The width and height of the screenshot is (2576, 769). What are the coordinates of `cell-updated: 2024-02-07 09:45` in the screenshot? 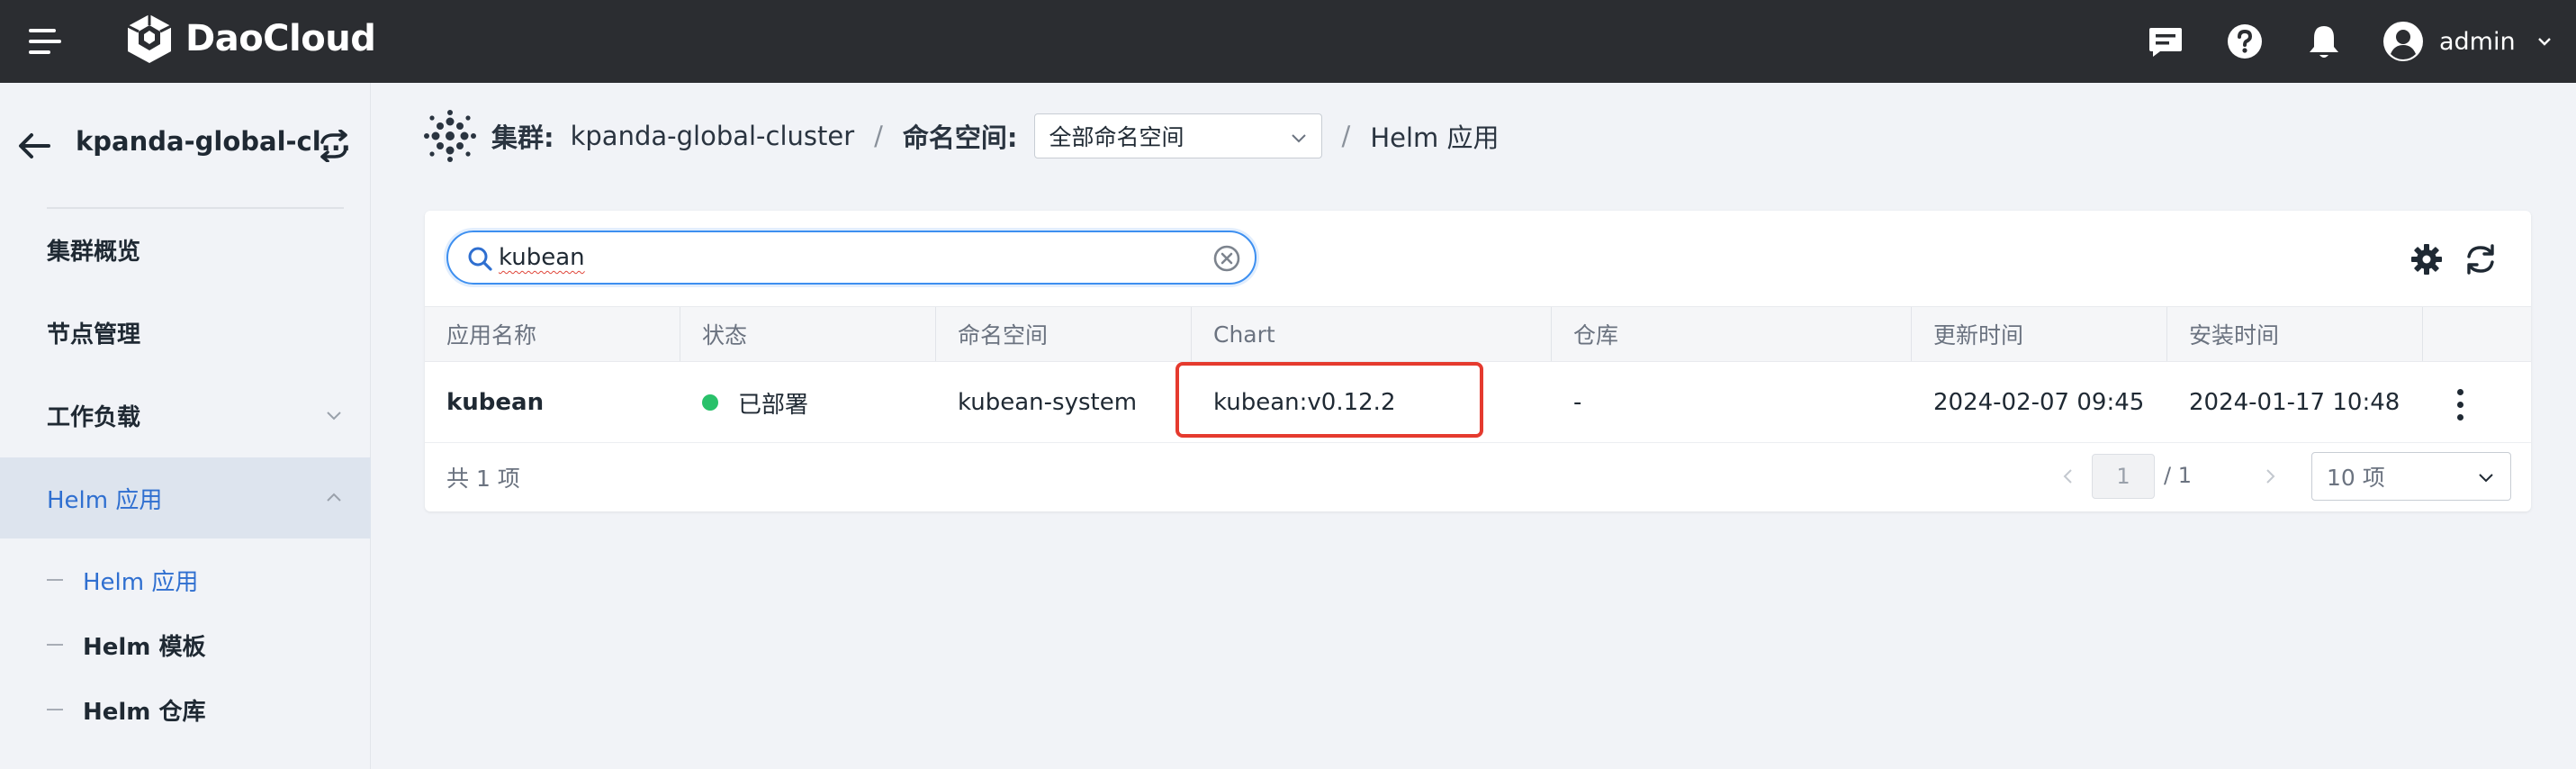 It's located at (2039, 402).